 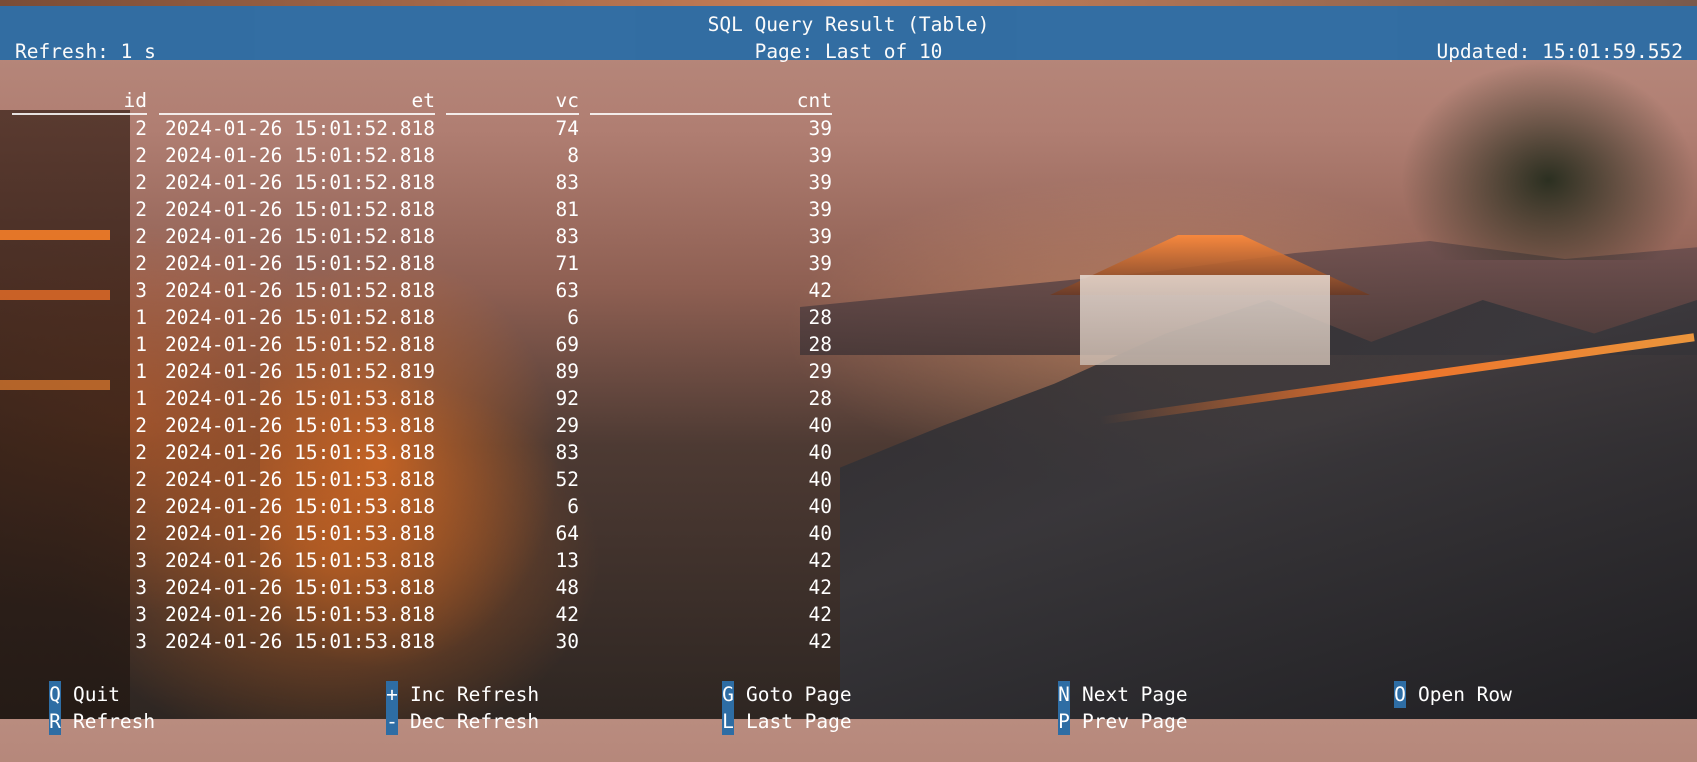 I want to click on hint-next-page: N Next Page, so click(x=1099, y=681).